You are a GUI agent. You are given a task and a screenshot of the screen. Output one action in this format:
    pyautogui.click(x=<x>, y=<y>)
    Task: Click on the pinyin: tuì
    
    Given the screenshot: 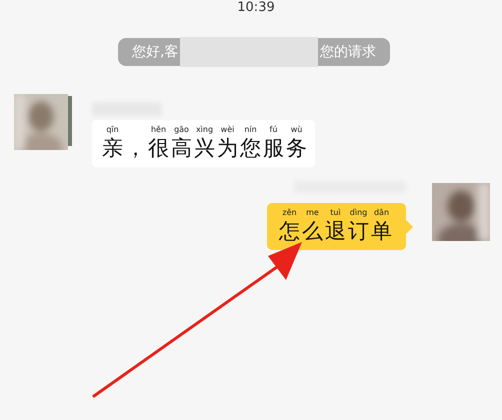 What is the action you would take?
    pyautogui.click(x=335, y=212)
    